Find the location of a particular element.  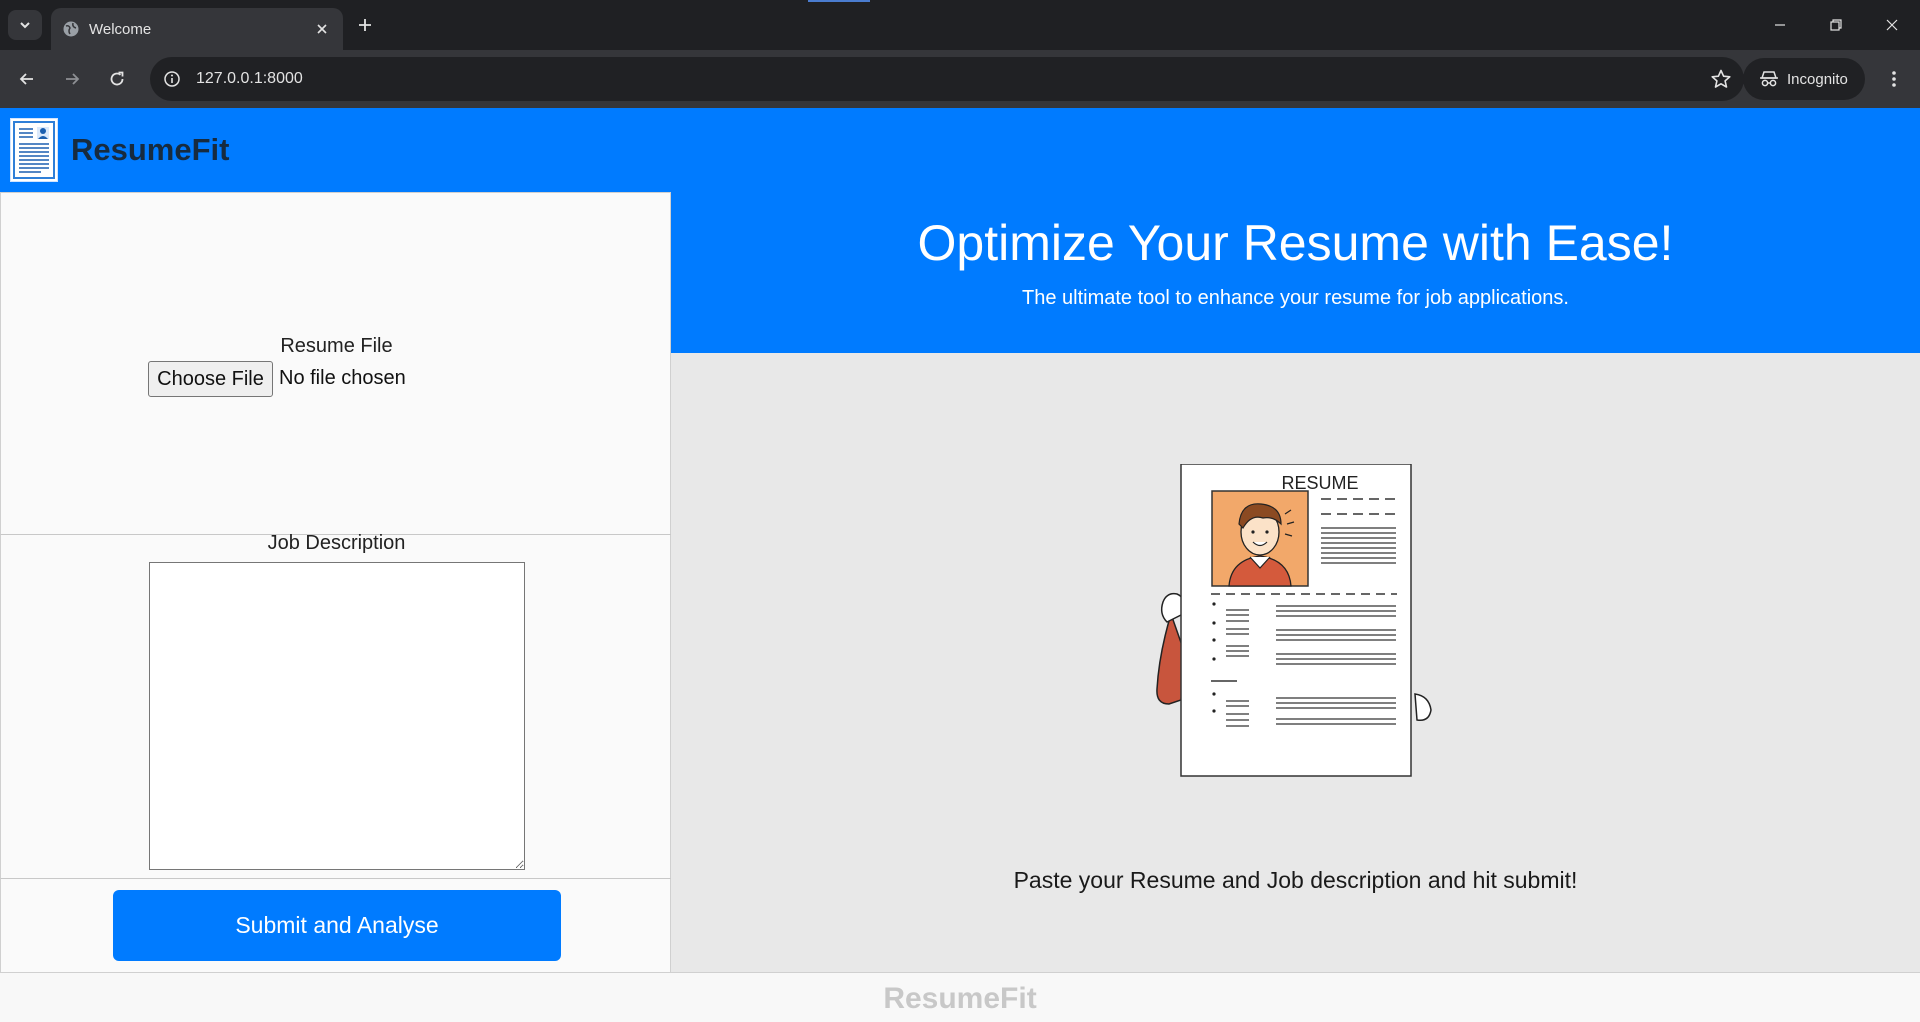

incognito-label: Incognito is located at coordinates (1817, 79).